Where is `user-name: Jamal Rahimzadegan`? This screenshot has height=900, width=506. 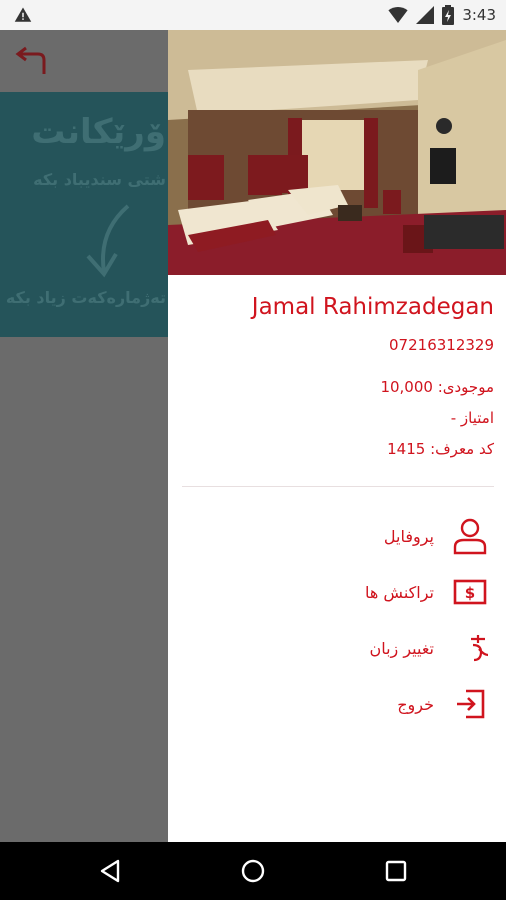 user-name: Jamal Rahimzadegan is located at coordinates (372, 307).